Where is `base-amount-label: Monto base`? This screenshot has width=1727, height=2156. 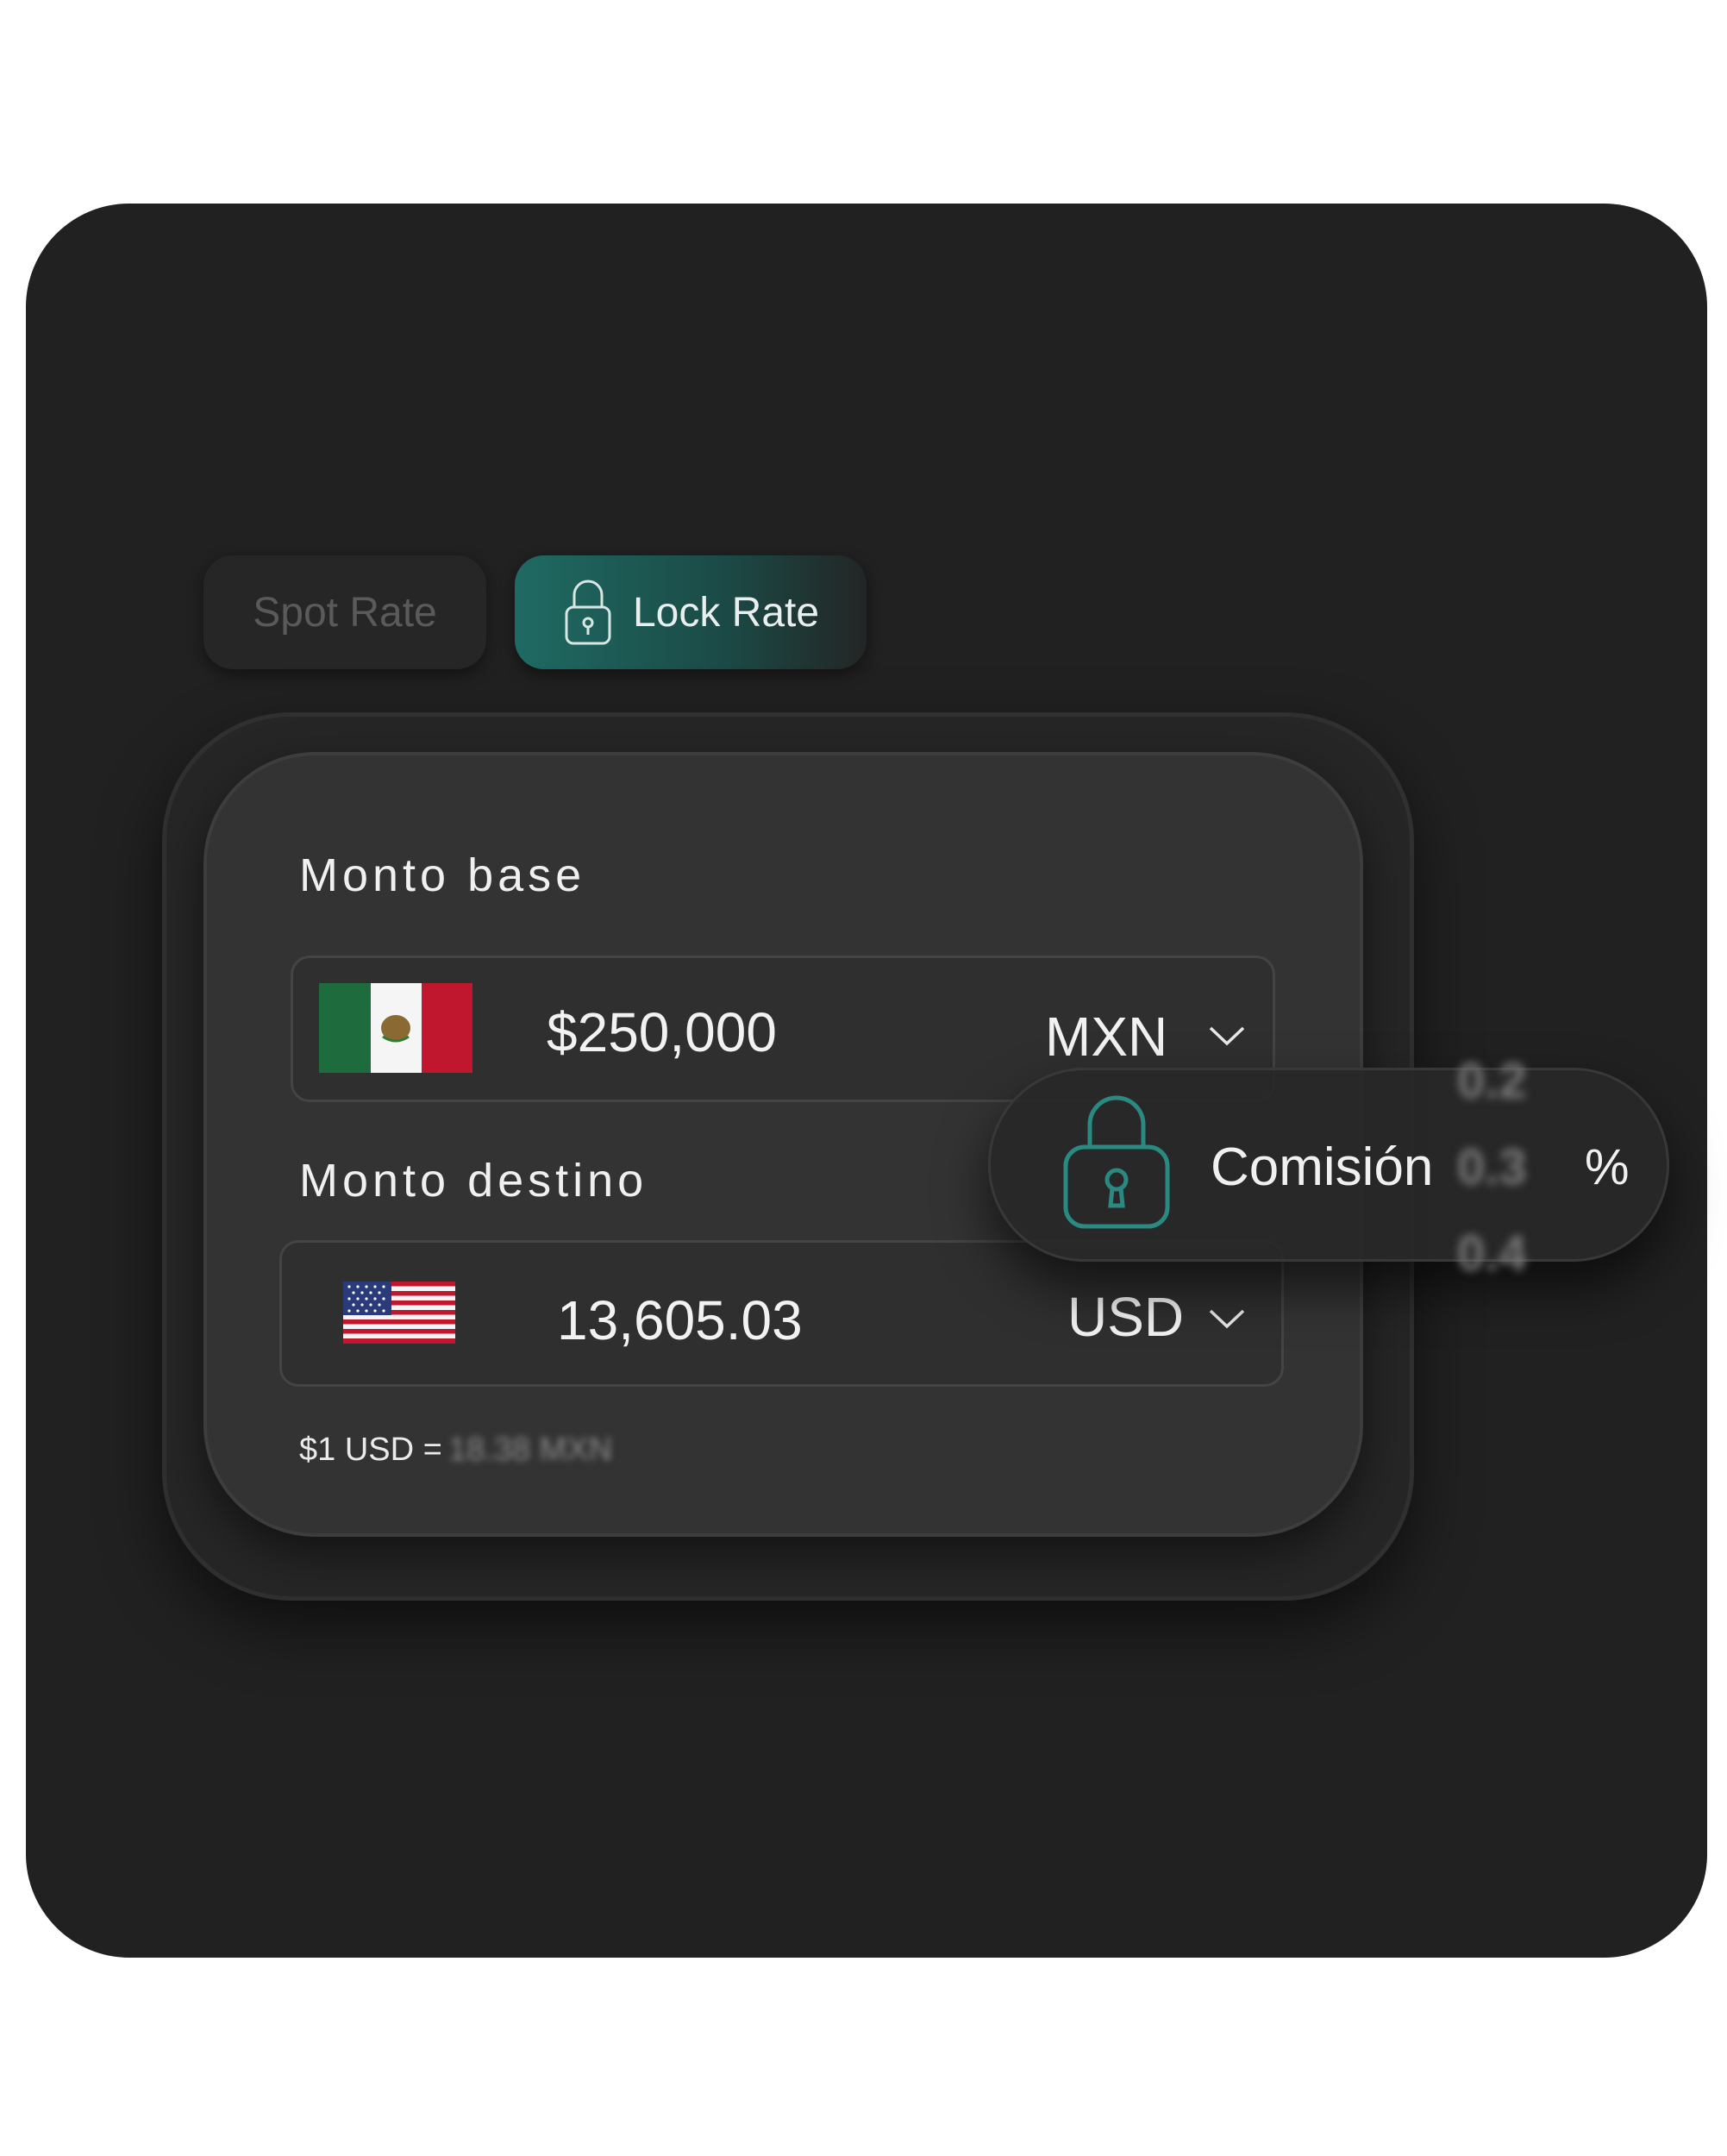 base-amount-label: Monto base is located at coordinates (442, 875).